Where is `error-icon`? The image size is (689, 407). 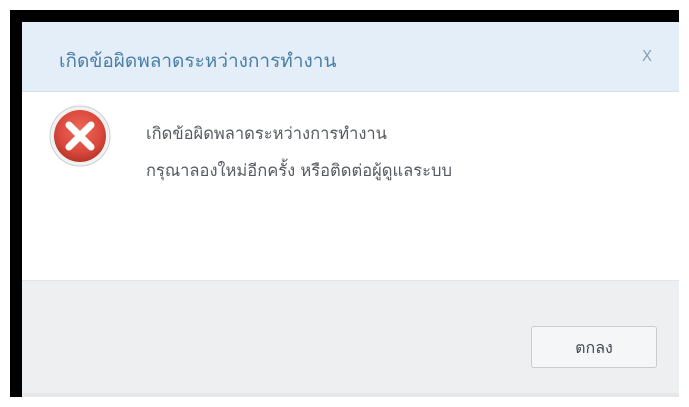 error-icon is located at coordinates (80, 136).